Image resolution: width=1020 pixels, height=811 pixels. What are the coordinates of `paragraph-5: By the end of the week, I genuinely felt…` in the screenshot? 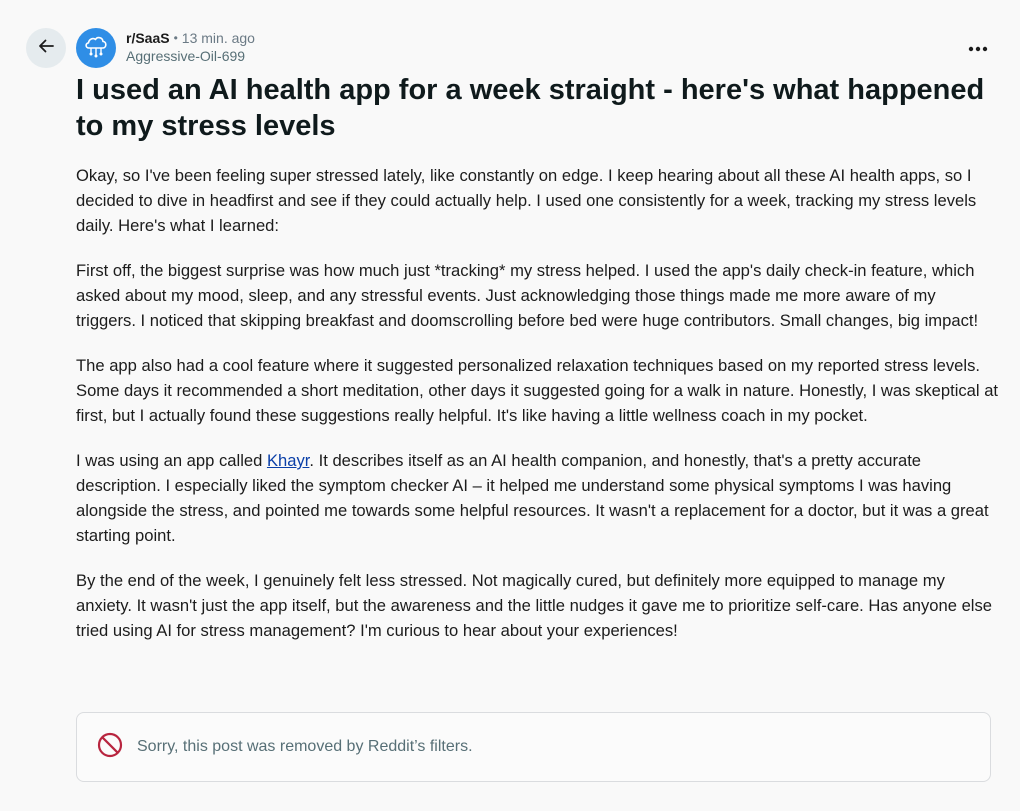 It's located at (534, 605).